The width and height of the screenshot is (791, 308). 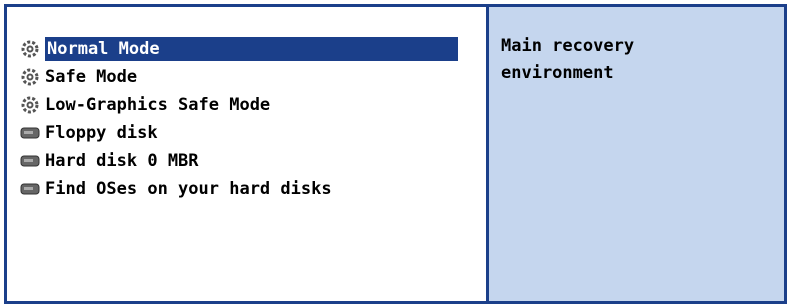 I want to click on menu-item-find-oses: Find OSes on your hard disks, so click(x=250, y=189).